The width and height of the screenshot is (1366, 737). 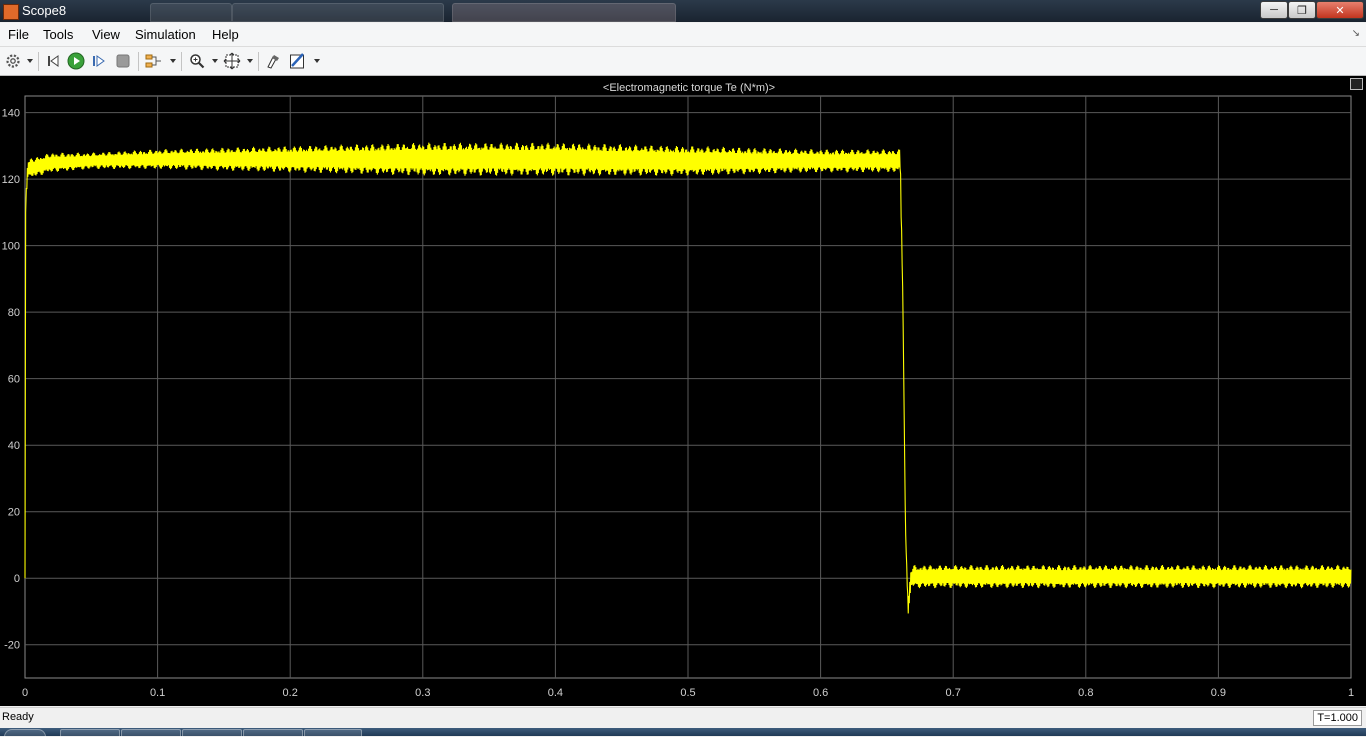 What do you see at coordinates (1218, 693) in the screenshot?
I see `x-tick-label: 0.9` at bounding box center [1218, 693].